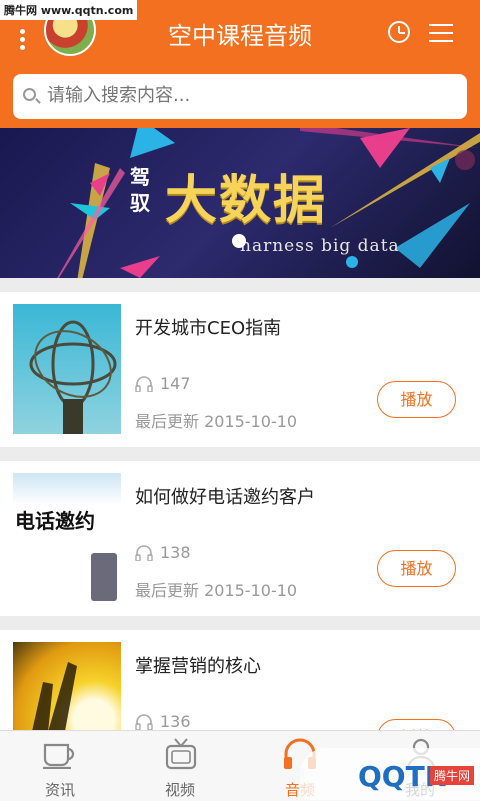 The width and height of the screenshot is (480, 801). What do you see at coordinates (175, 721) in the screenshot?
I see `listen-count: 136` at bounding box center [175, 721].